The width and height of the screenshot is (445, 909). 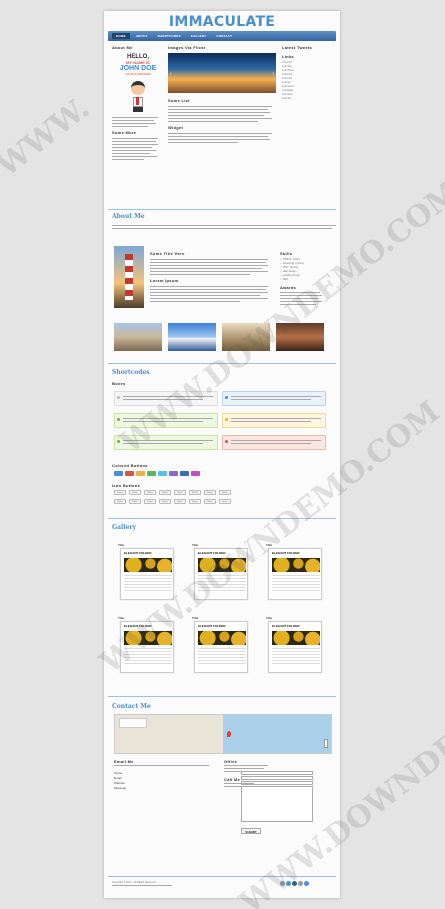 I want to click on links-heading: Links, so click(x=288, y=56).